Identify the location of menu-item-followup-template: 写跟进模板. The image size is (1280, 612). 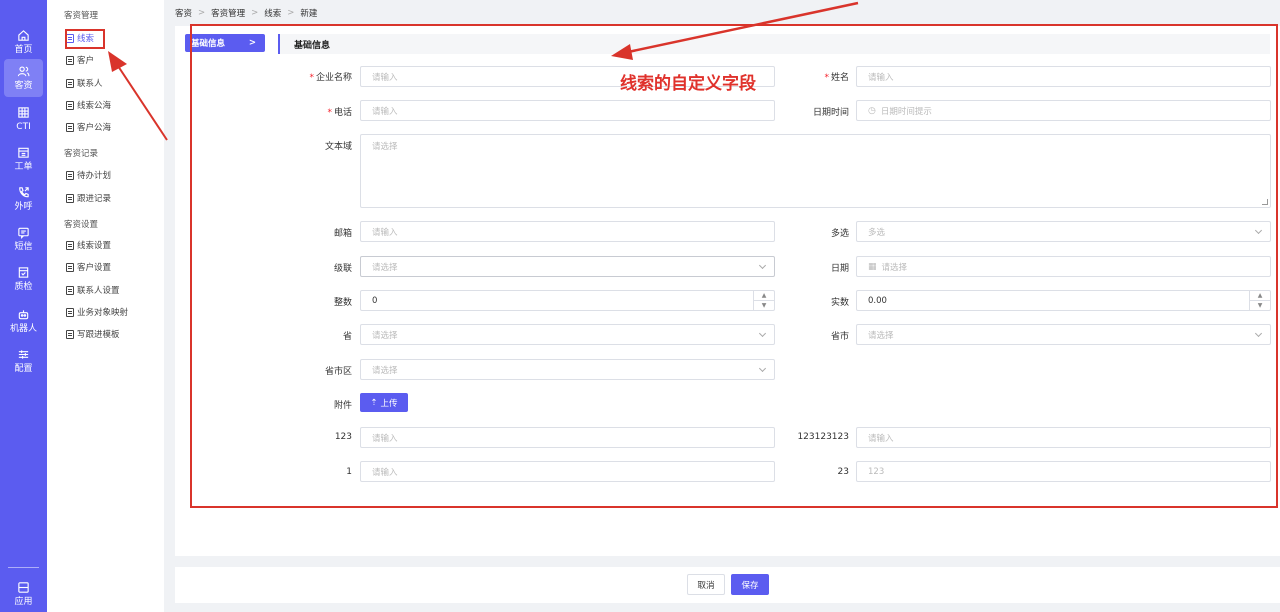
(93, 334).